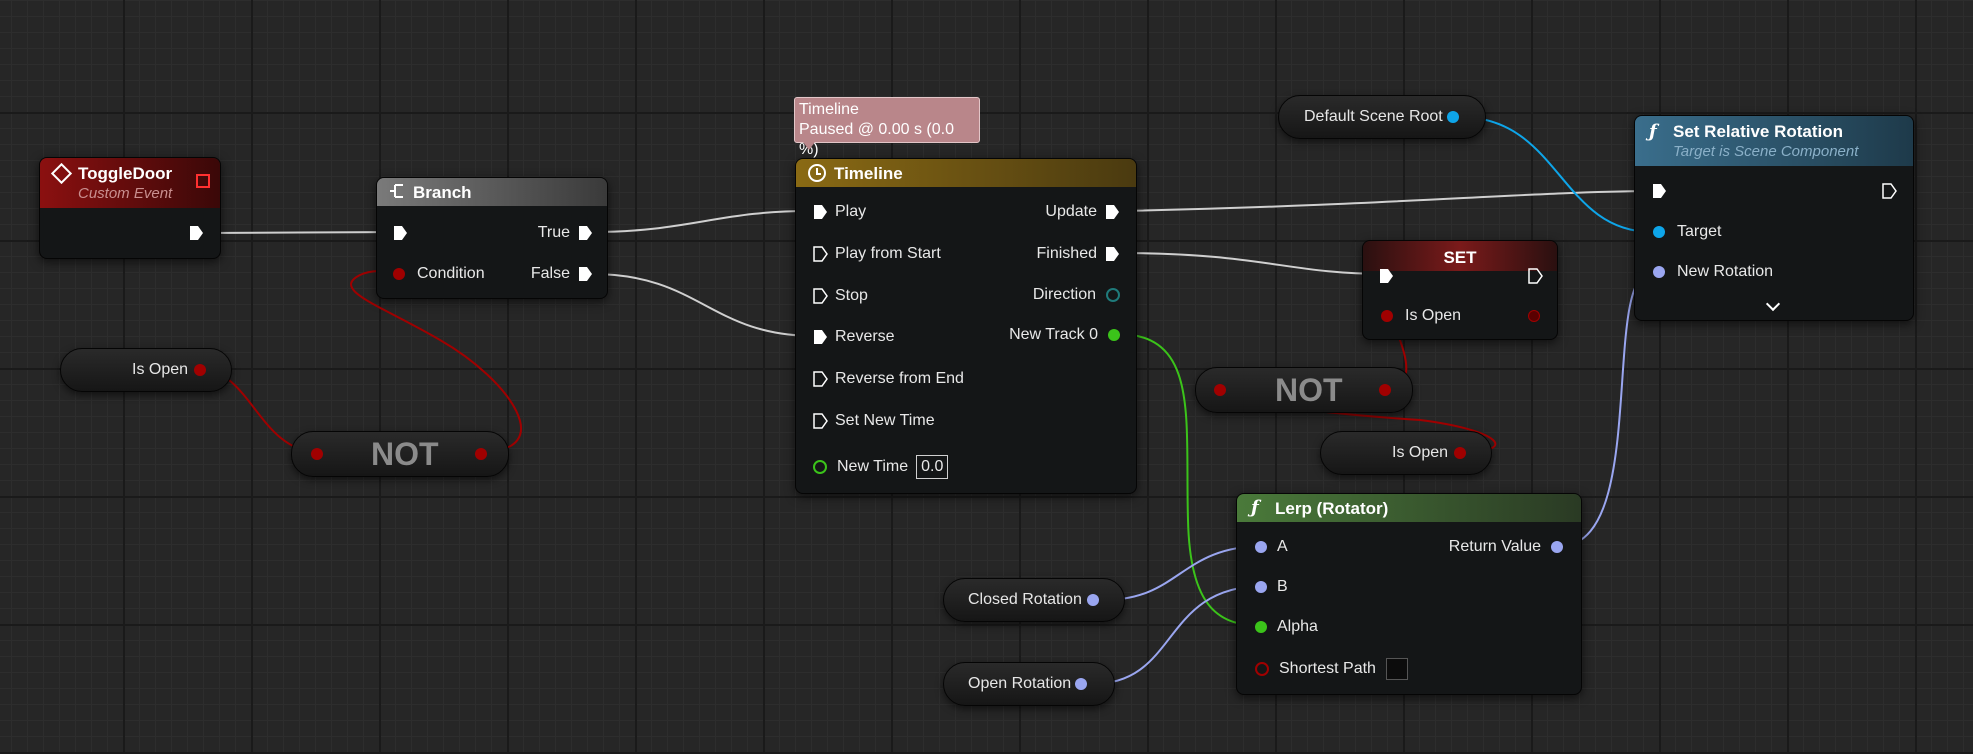  I want to click on branch-condition-label: Condition, so click(451, 273).